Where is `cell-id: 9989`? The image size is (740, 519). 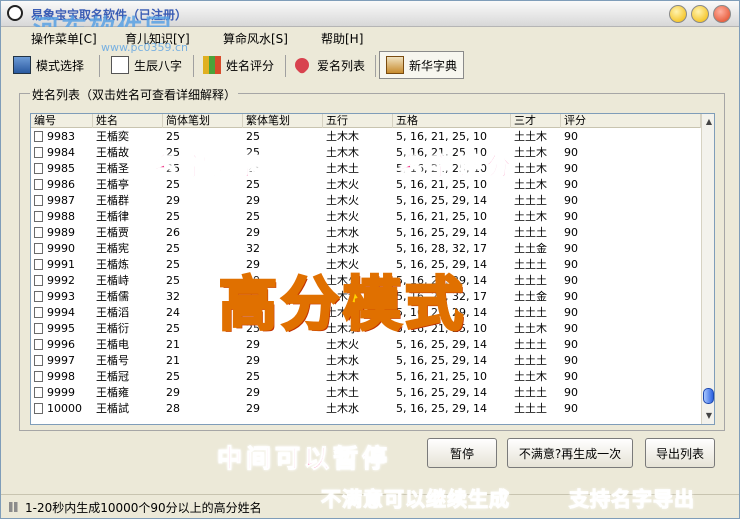 cell-id: 9989 is located at coordinates (62, 233).